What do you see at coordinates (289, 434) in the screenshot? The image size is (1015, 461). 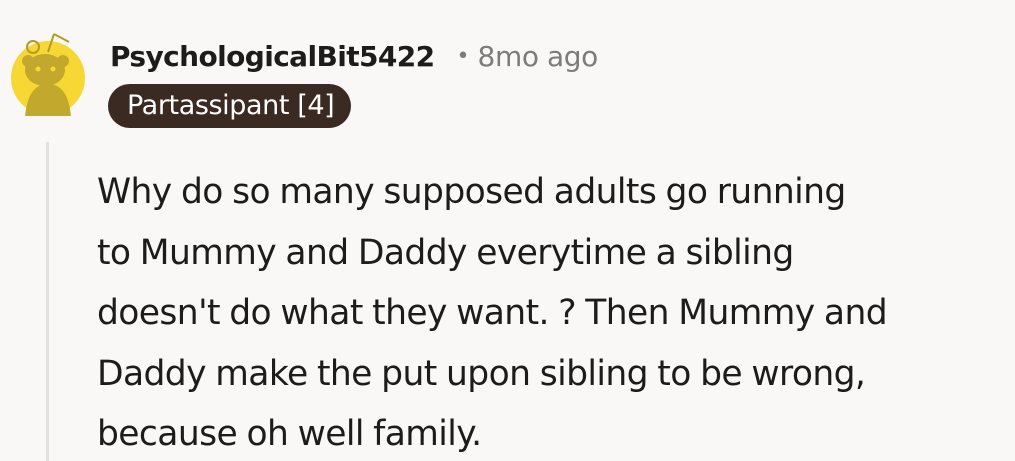 I see `comment-body-line: because oh well family.` at bounding box center [289, 434].